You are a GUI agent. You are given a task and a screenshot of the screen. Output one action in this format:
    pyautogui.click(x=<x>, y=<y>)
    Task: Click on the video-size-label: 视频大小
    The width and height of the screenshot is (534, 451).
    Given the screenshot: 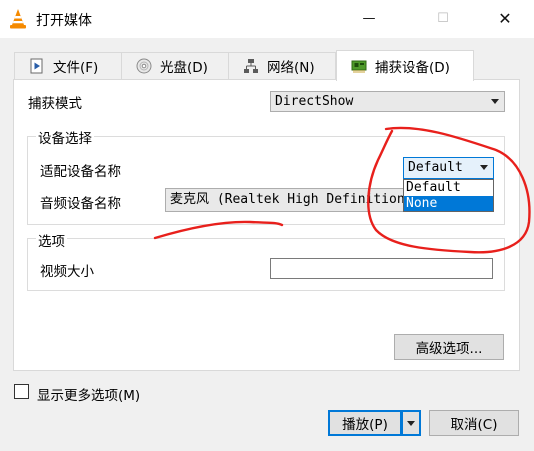 What is the action you would take?
    pyautogui.click(x=67, y=272)
    